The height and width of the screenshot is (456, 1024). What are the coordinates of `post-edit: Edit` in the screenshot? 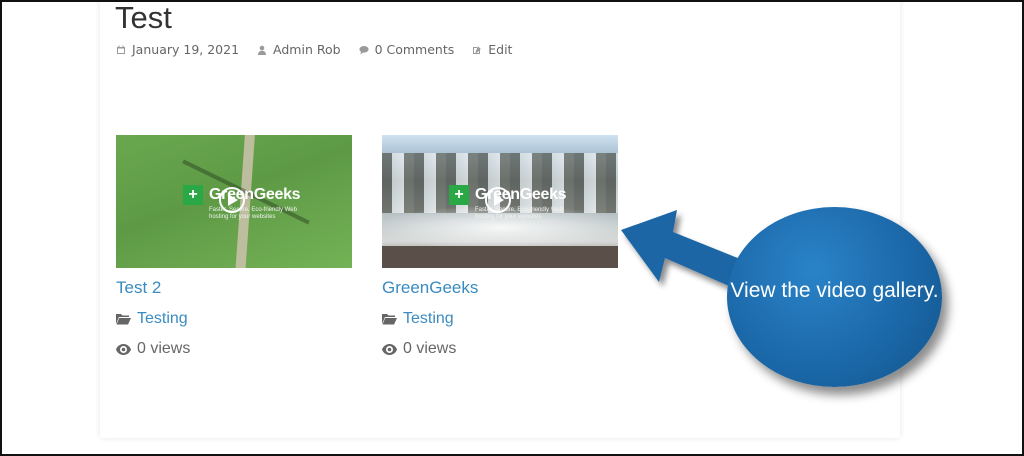 It's located at (492, 49).